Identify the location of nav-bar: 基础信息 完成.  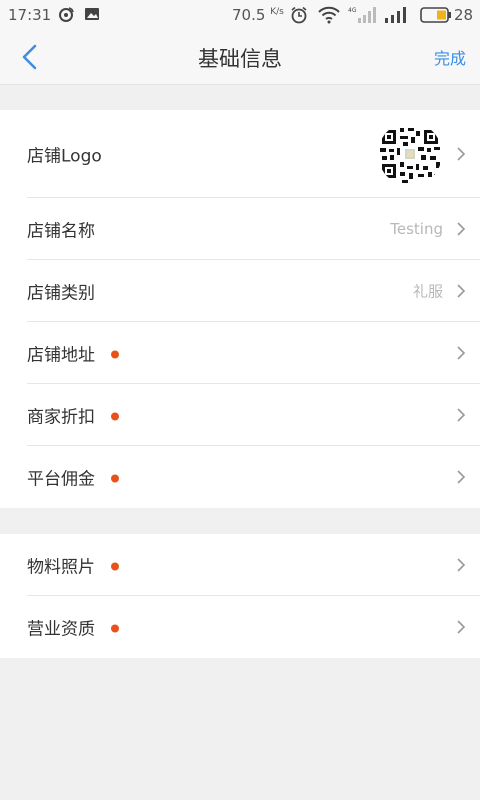
(240, 57).